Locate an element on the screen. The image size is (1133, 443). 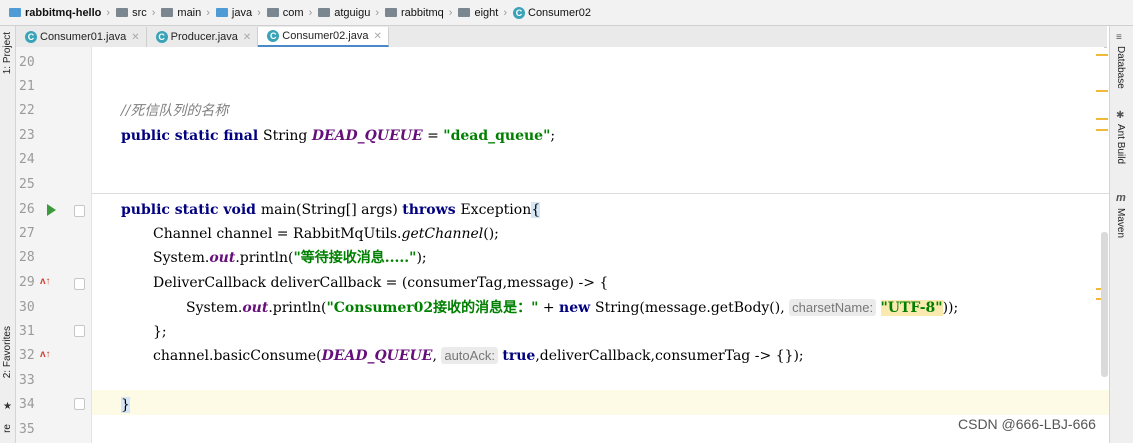
line-number: 24 is located at coordinates (27, 159).